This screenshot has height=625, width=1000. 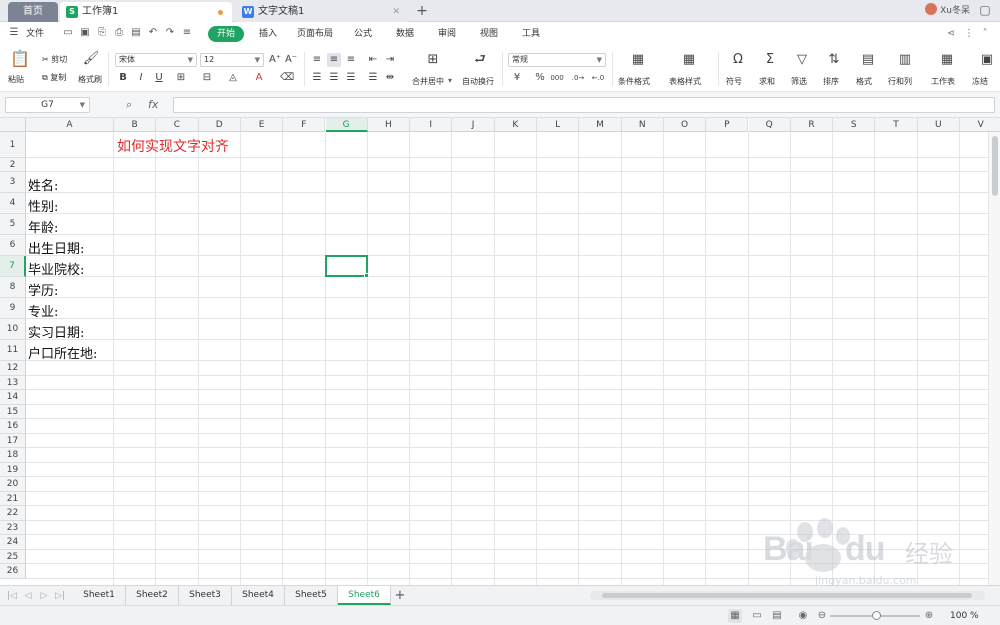 I want to click on column-header-o: O, so click(x=685, y=125).